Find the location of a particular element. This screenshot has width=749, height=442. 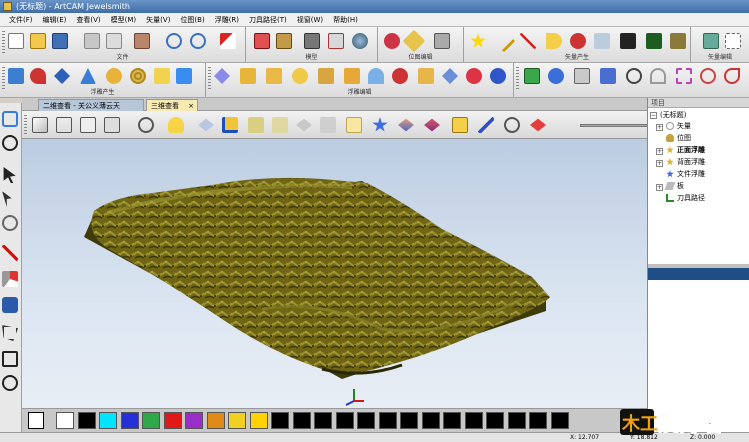

tree-item-root: (无标题) is located at coordinates (673, 115).